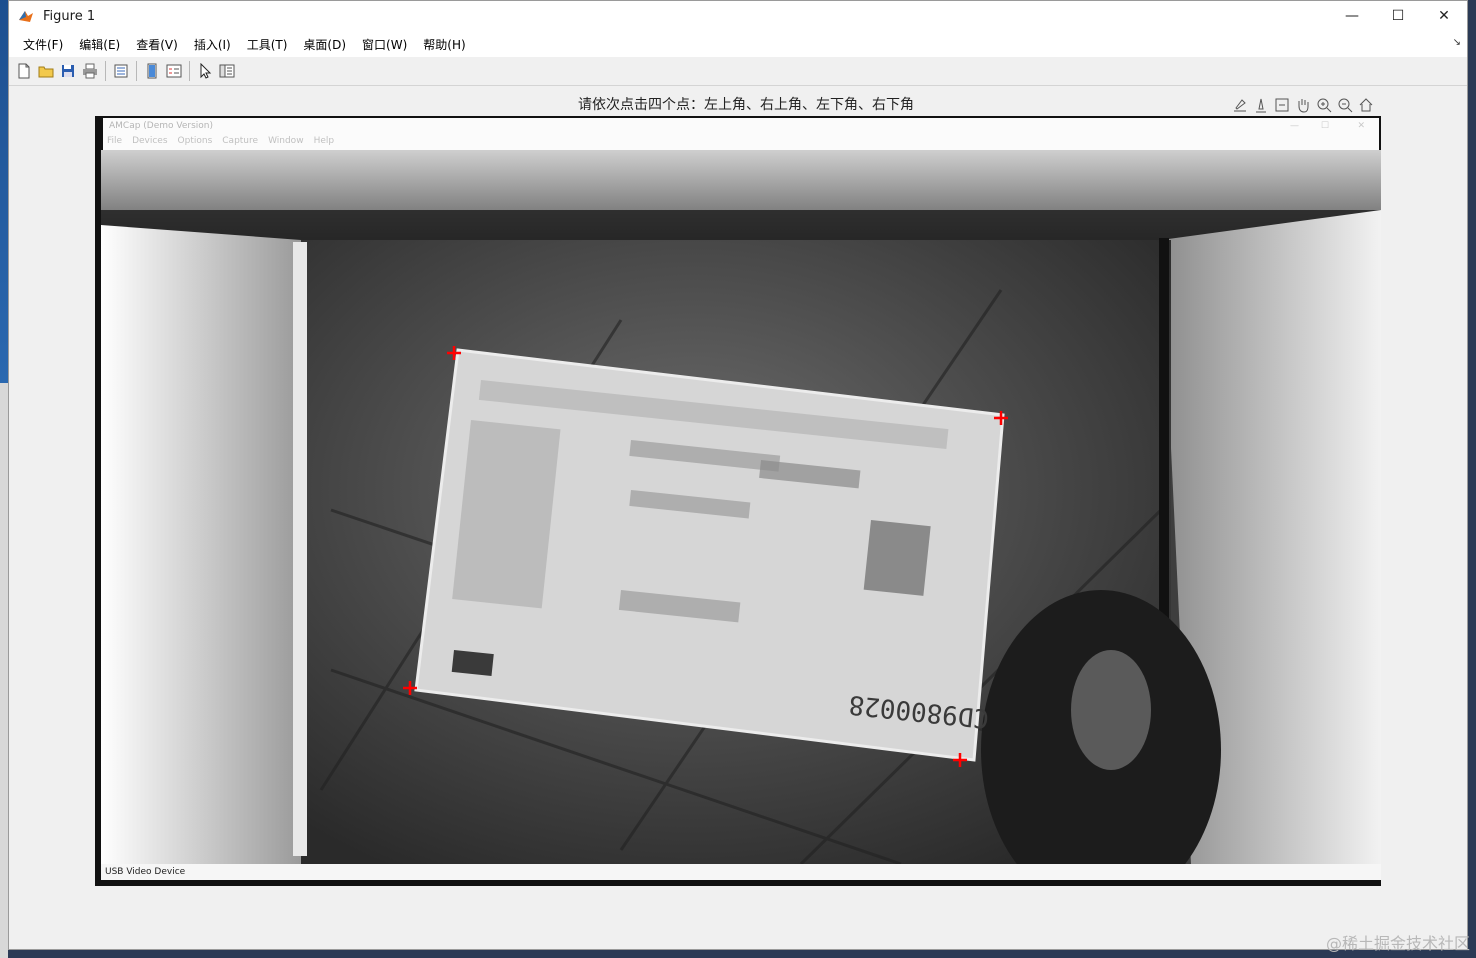 The width and height of the screenshot is (1476, 958). I want to click on export-icon, so click(1240, 105).